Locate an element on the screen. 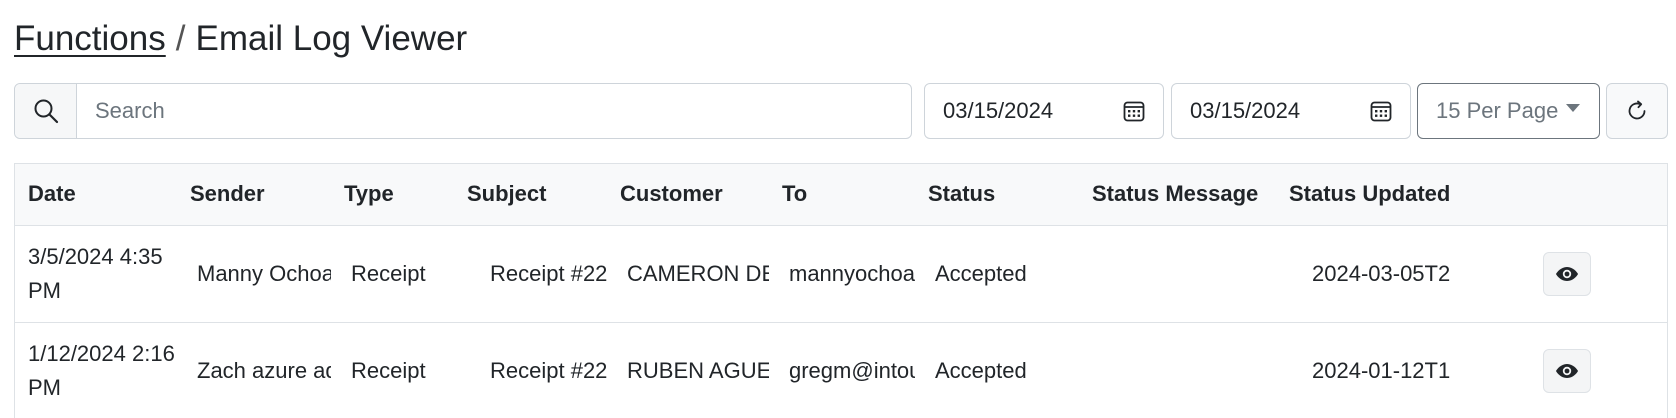 The width and height of the screenshot is (1676, 418). cell-customer: RUBEN AGUEF is located at coordinates (698, 370).